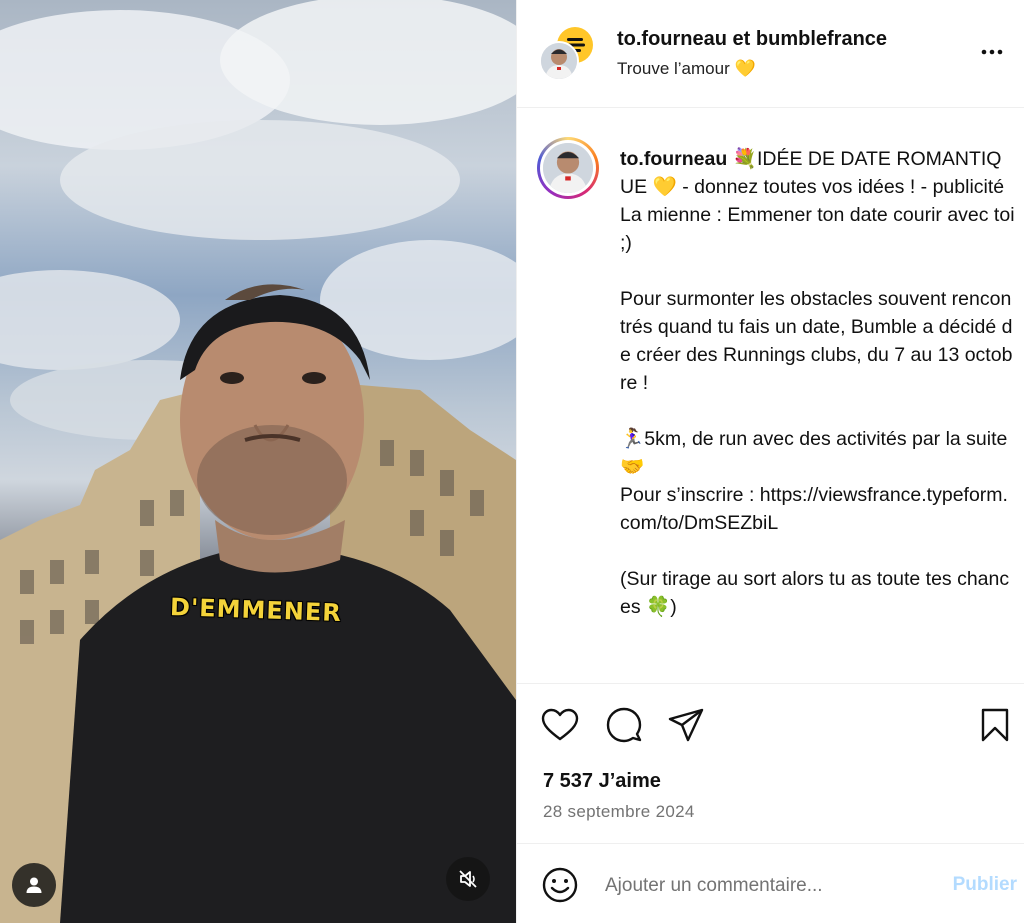 Image resolution: width=1024 pixels, height=923 pixels. I want to click on audio-title: Trouve l’amour 💛, so click(686, 69).